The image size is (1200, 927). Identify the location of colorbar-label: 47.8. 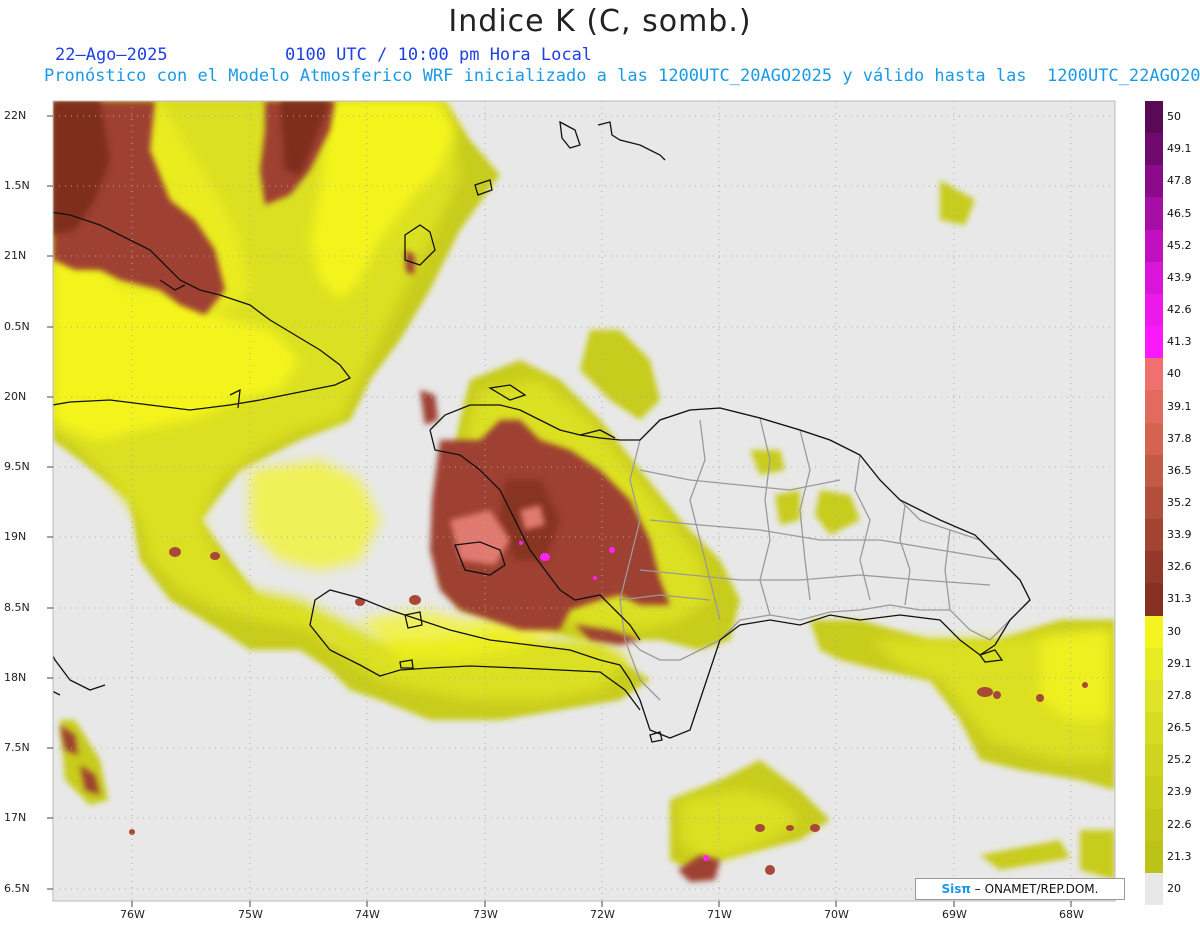
(1179, 181).